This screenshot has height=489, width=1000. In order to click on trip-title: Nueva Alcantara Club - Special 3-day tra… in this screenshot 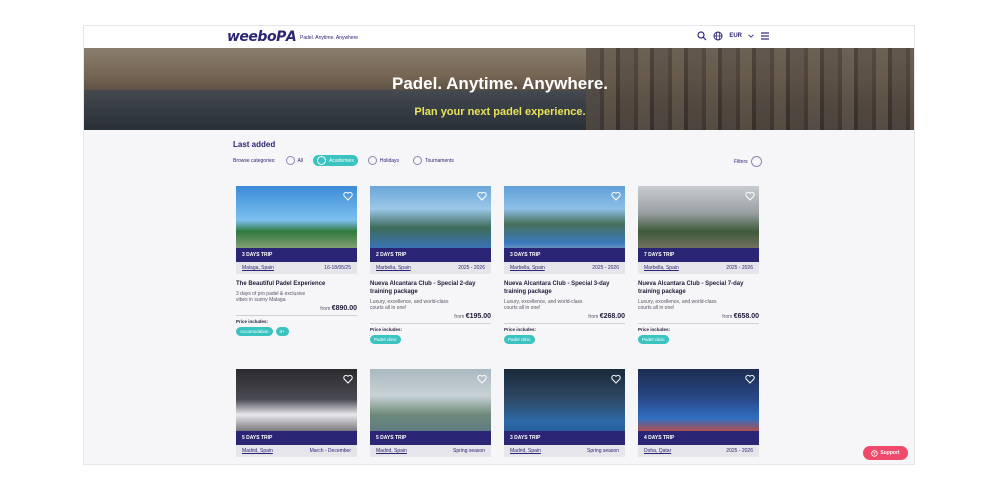, I will do `click(564, 288)`.